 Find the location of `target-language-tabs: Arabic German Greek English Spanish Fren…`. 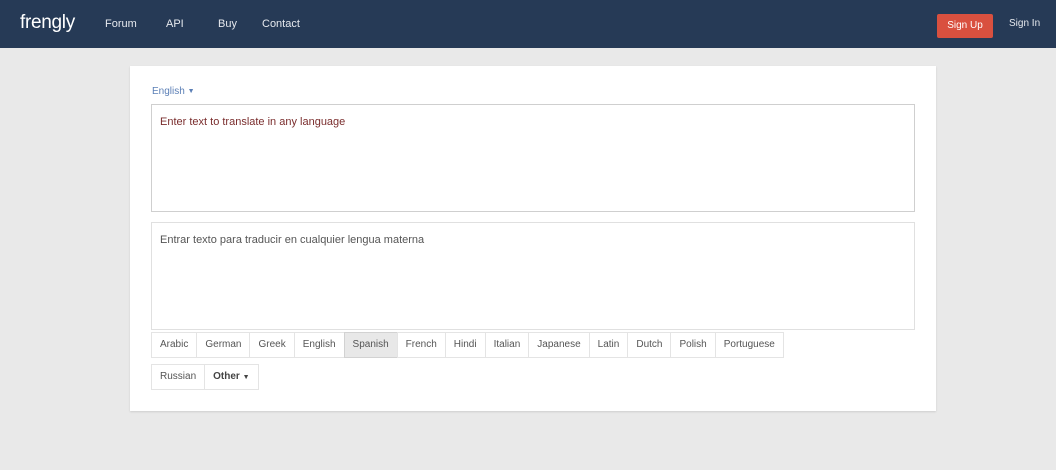

target-language-tabs: Arabic German Greek English Spanish Fren… is located at coordinates (467, 345).